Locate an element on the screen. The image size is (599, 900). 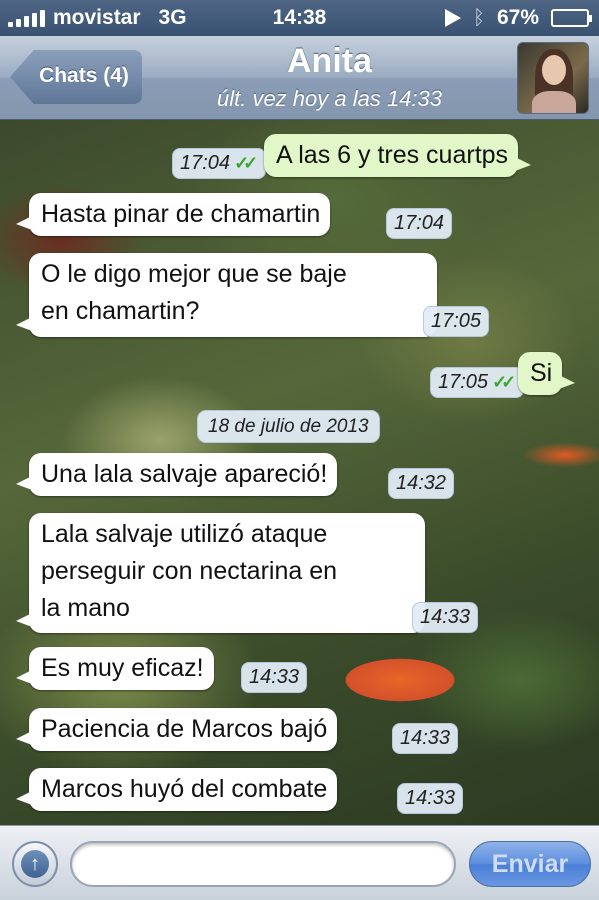
play-icon is located at coordinates (452, 18).